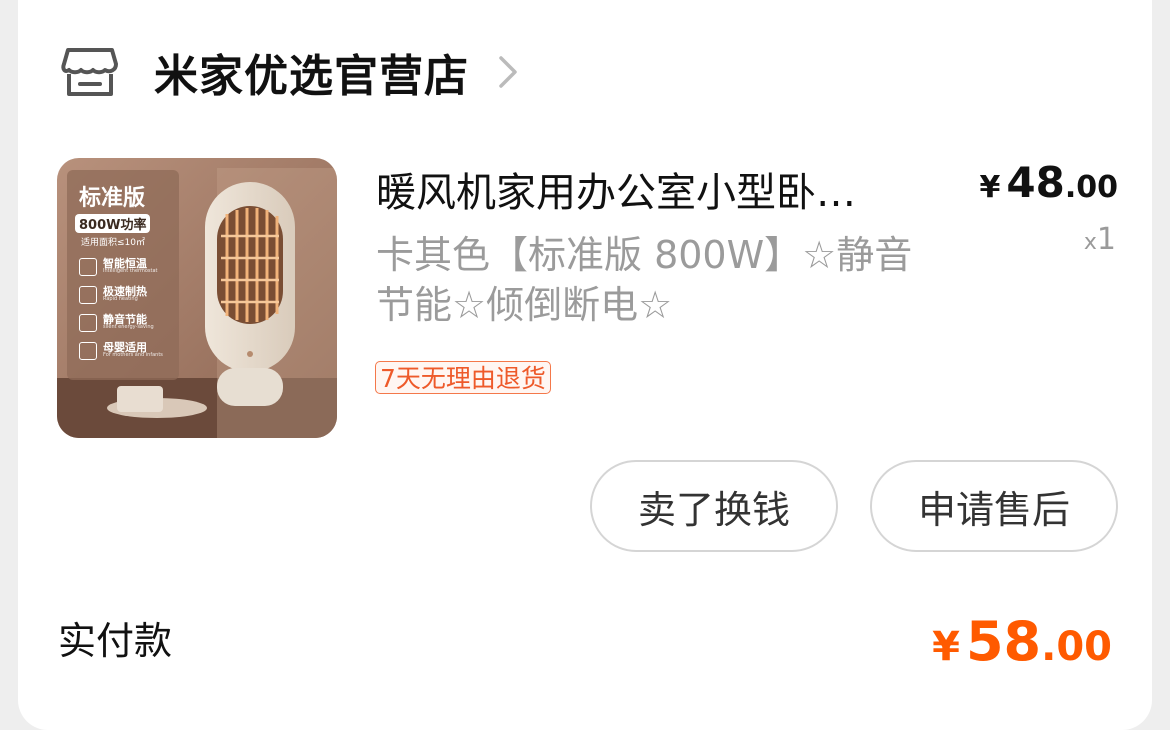 This screenshot has width=1170, height=730. I want to click on store-name: 米家优选官营店, so click(311, 76).